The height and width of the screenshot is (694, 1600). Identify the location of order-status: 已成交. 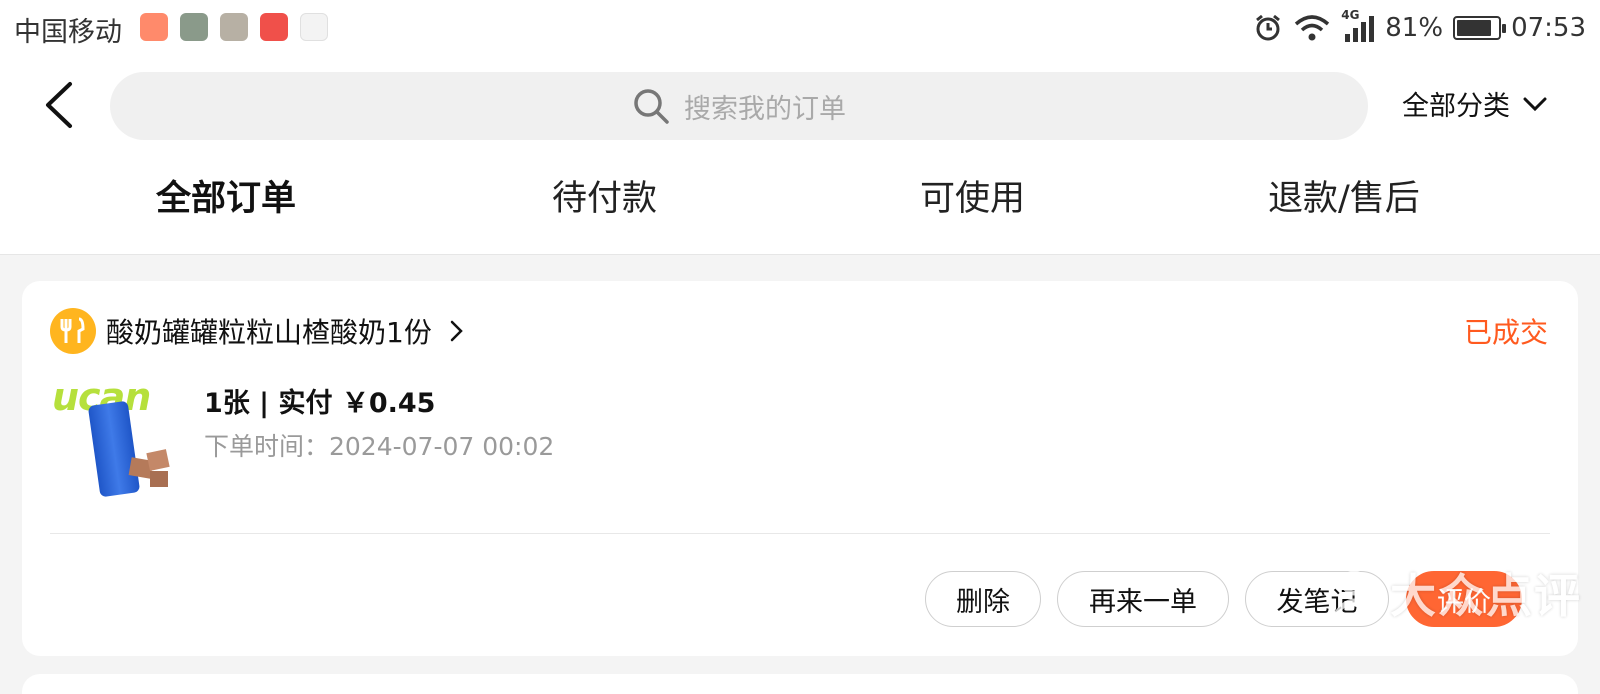
(1505, 332).